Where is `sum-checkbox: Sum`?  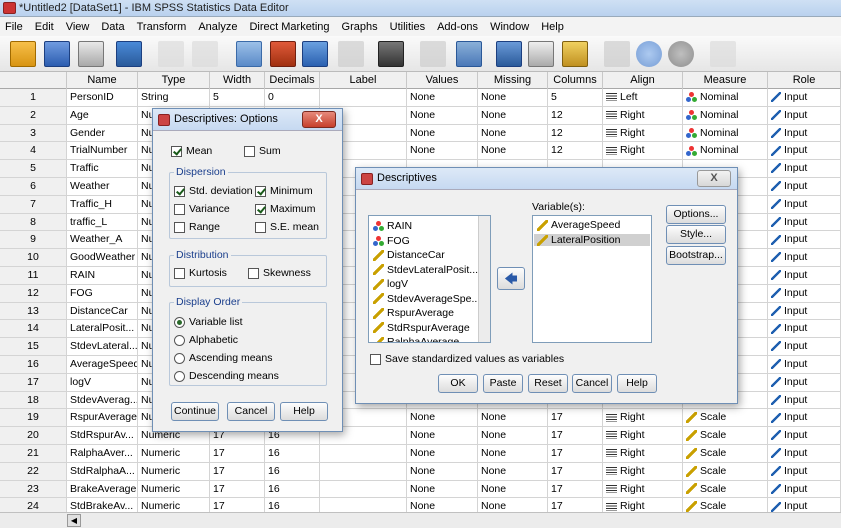 sum-checkbox: Sum is located at coordinates (262, 151).